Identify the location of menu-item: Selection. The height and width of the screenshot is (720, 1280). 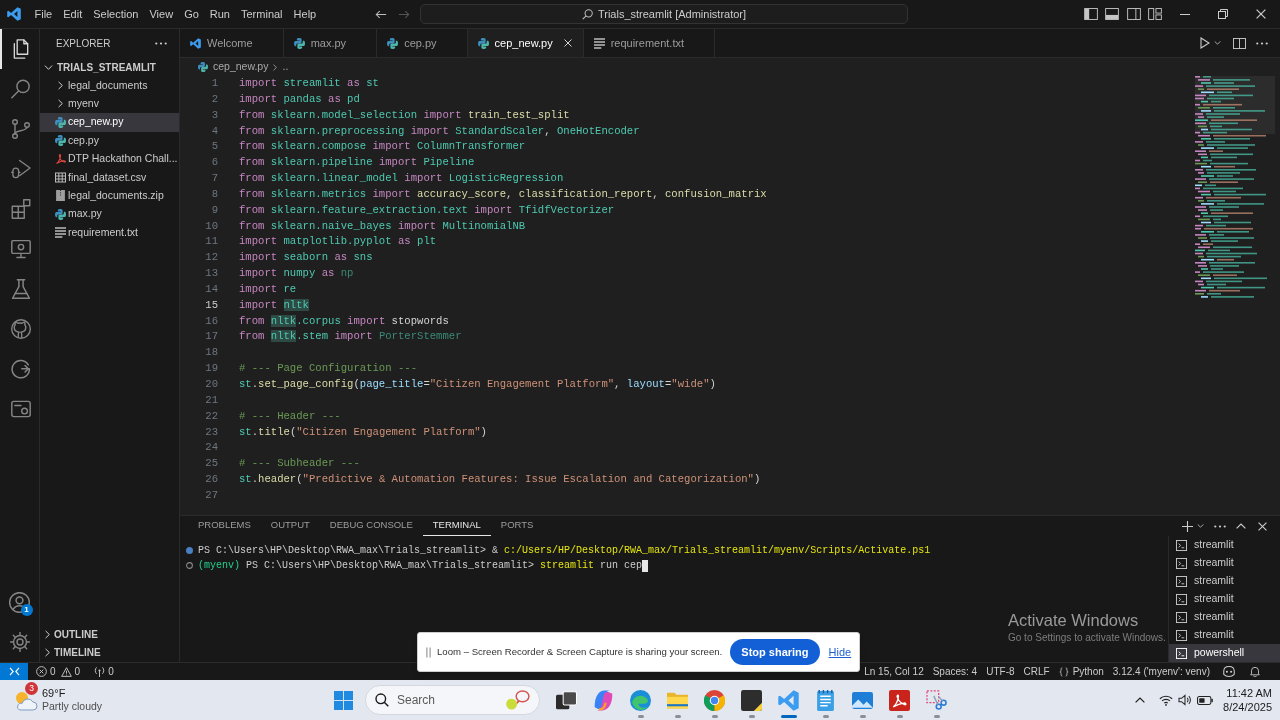
(115, 14).